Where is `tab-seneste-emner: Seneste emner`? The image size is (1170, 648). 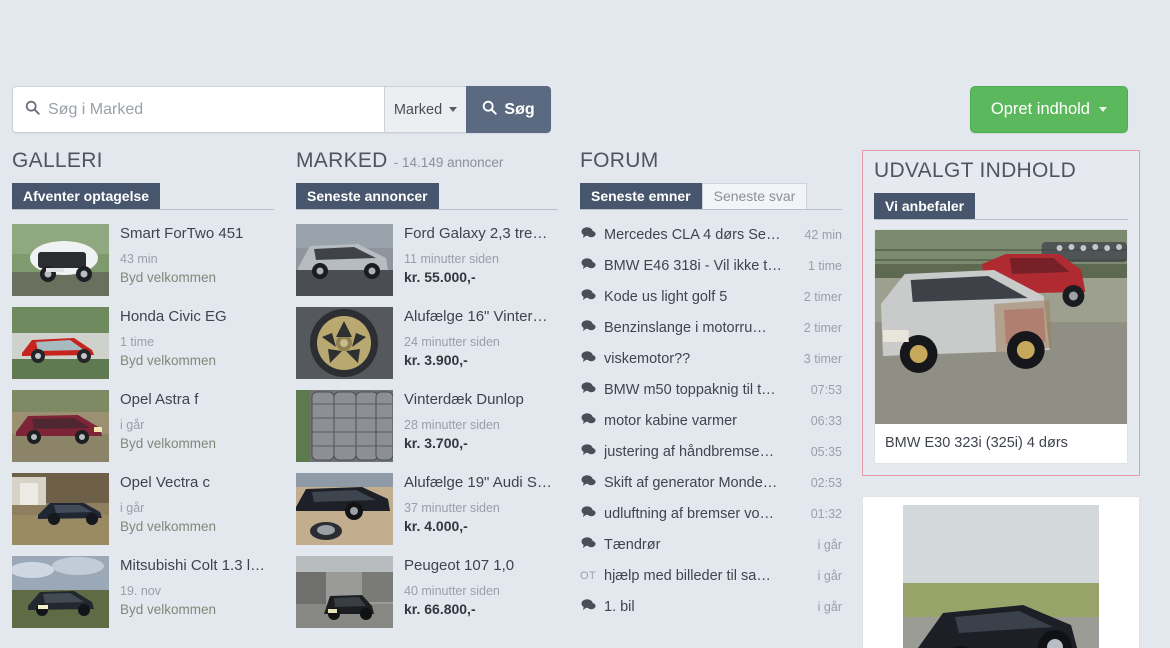
tab-seneste-emner: Seneste emner is located at coordinates (641, 196).